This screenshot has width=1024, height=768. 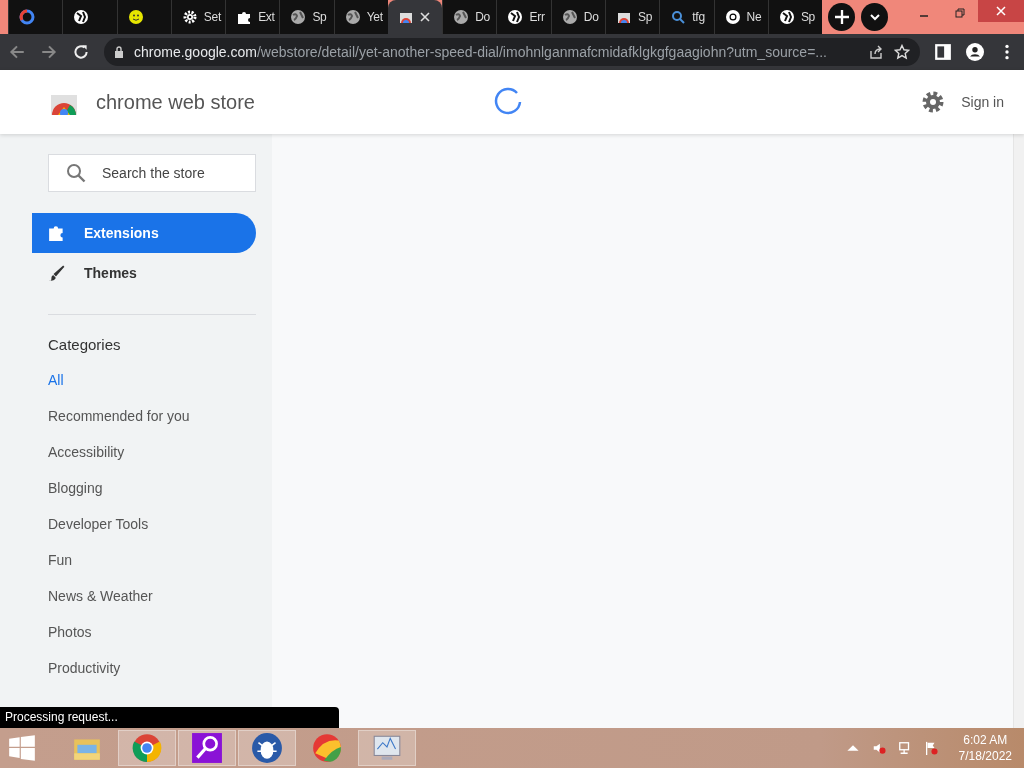 I want to click on lock-icon, so click(x=119, y=52).